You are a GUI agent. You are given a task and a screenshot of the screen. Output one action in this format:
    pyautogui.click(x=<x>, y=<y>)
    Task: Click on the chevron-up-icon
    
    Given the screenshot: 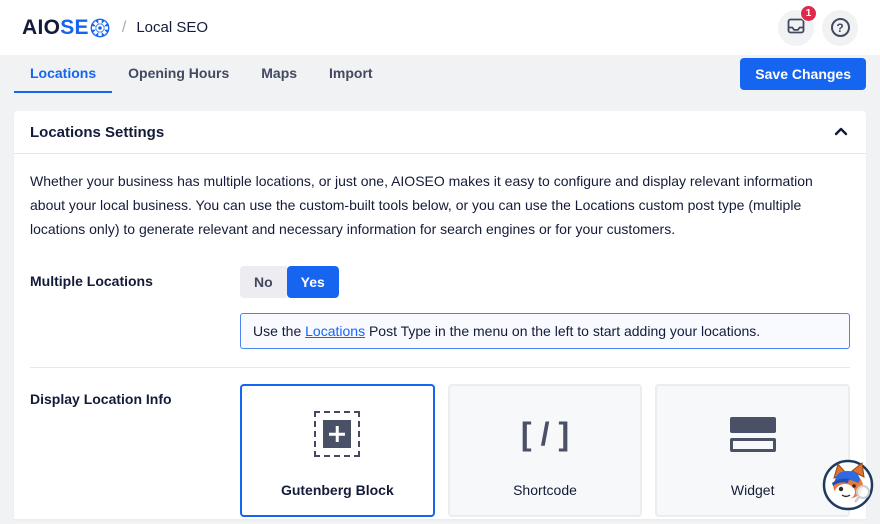 What is the action you would take?
    pyautogui.click(x=841, y=132)
    